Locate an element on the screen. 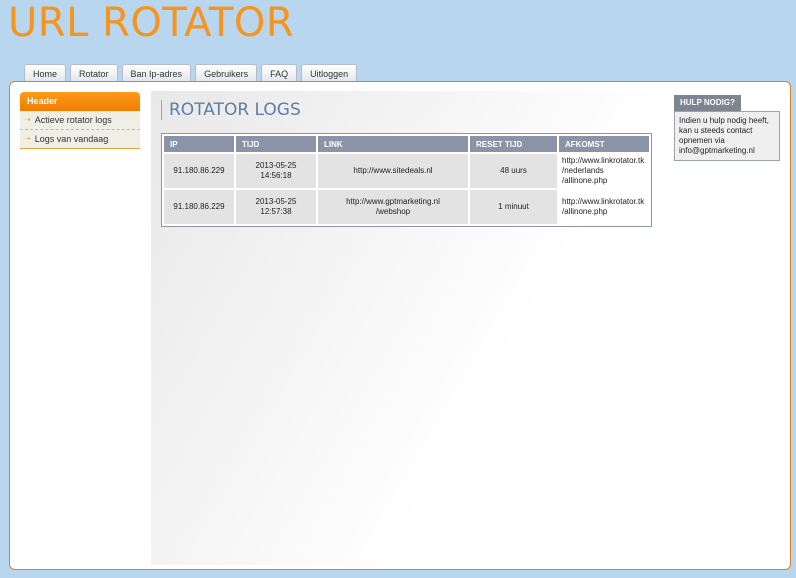 The height and width of the screenshot is (578, 796). cell-link-text: http://www.gptmarketing.nl is located at coordinates (393, 201).